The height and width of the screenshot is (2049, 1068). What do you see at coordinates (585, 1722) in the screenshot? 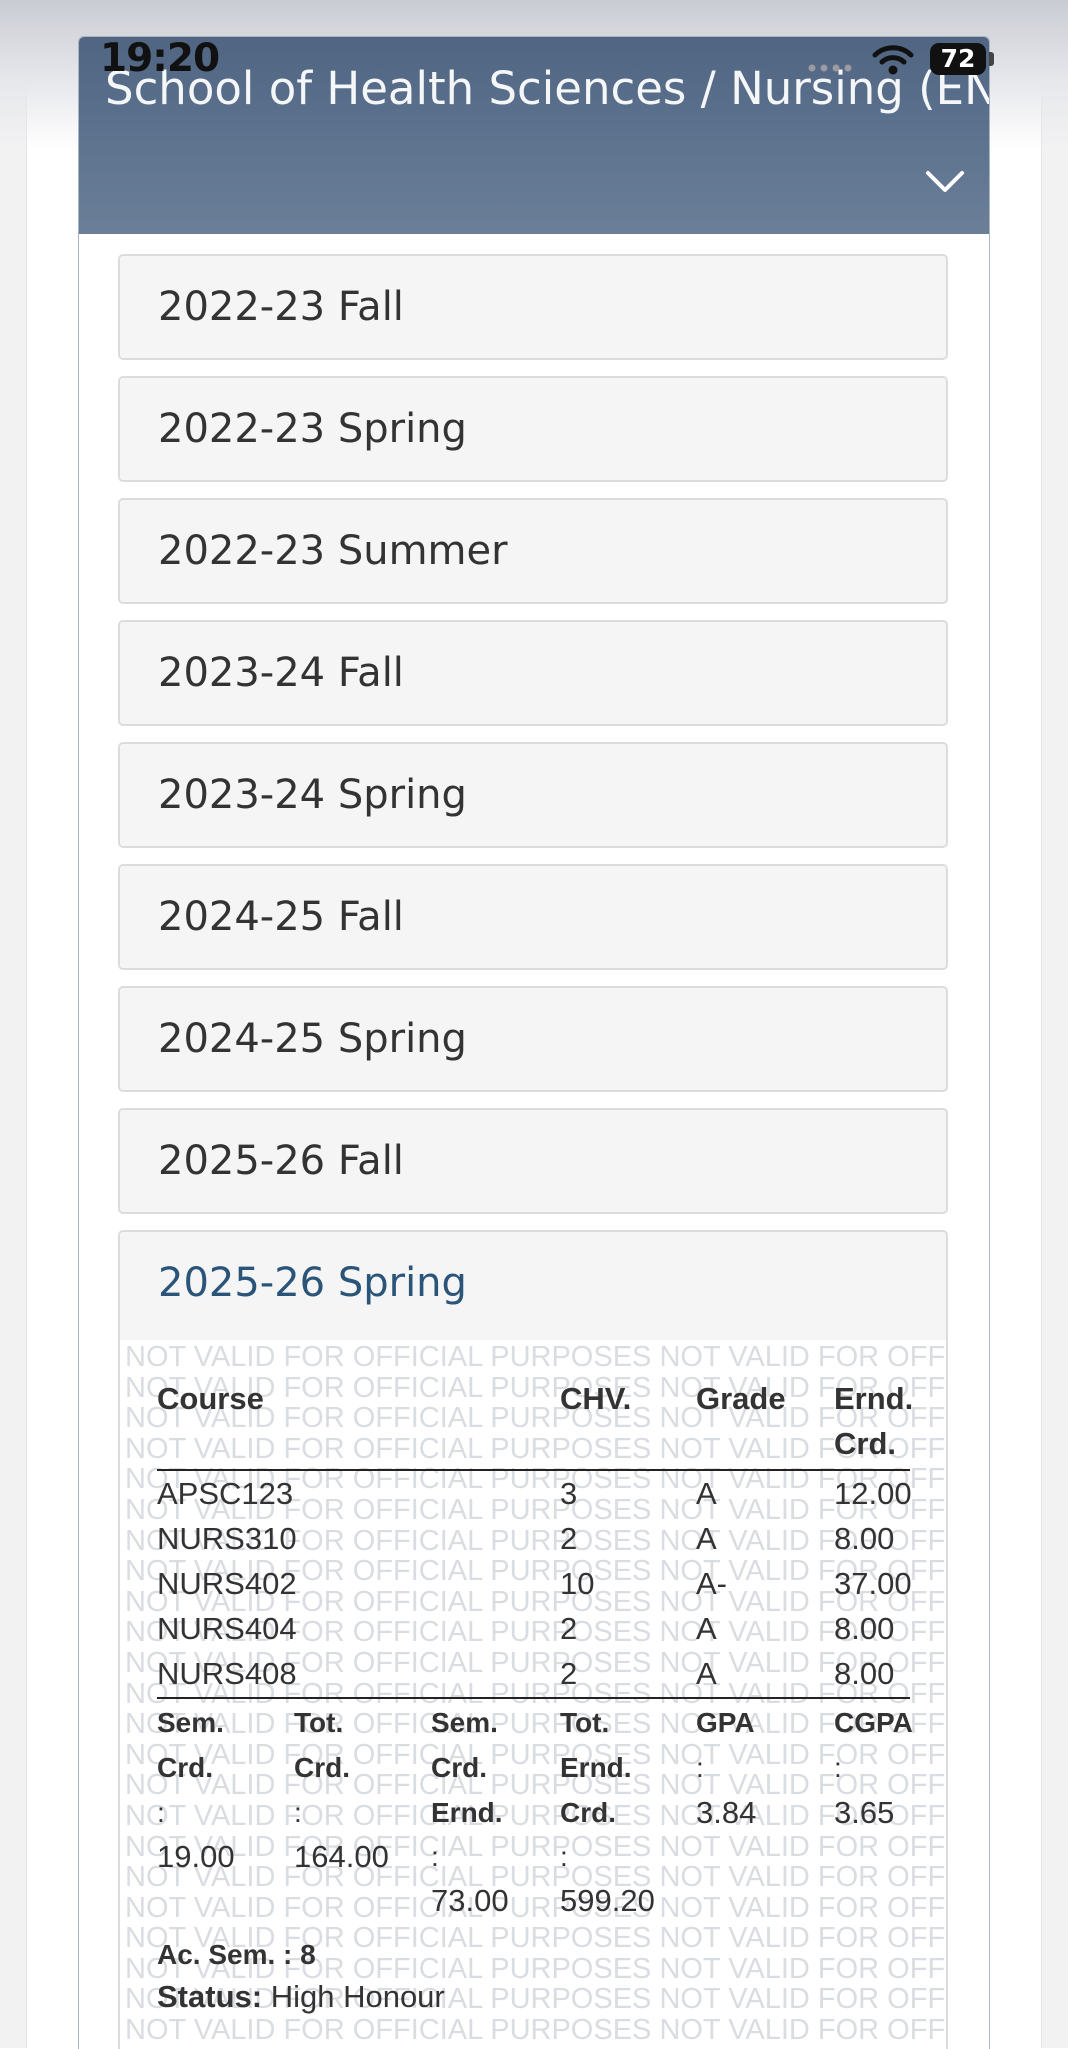
I see `total-earned-label: Tot.` at bounding box center [585, 1722].